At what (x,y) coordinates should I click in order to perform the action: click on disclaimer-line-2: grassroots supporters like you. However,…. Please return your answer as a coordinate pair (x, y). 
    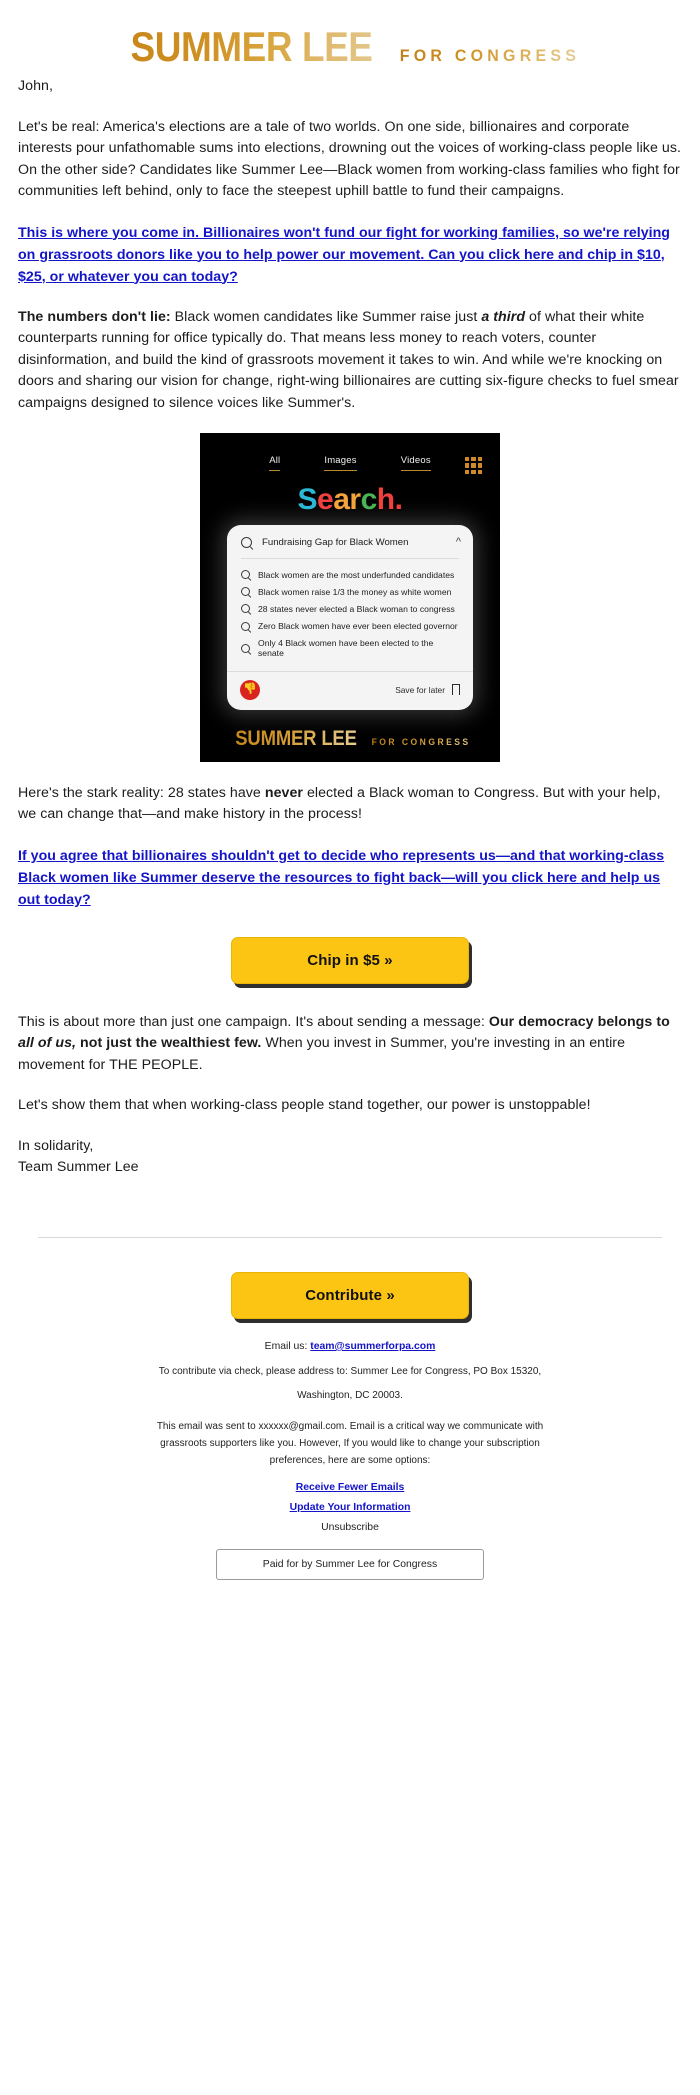
    Looking at the image, I should click on (350, 1443).